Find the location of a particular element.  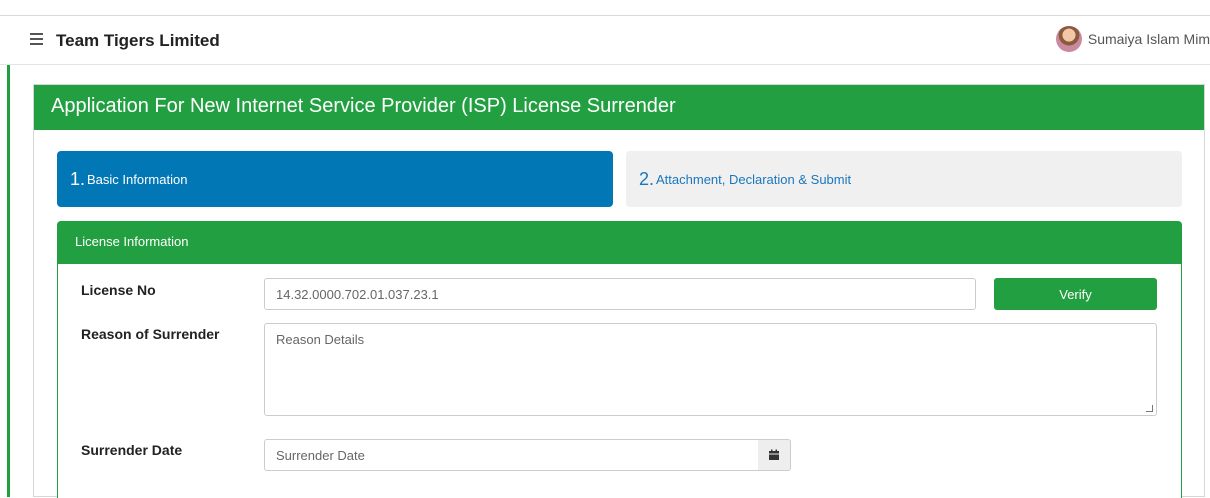

calendar-button is located at coordinates (774, 455).